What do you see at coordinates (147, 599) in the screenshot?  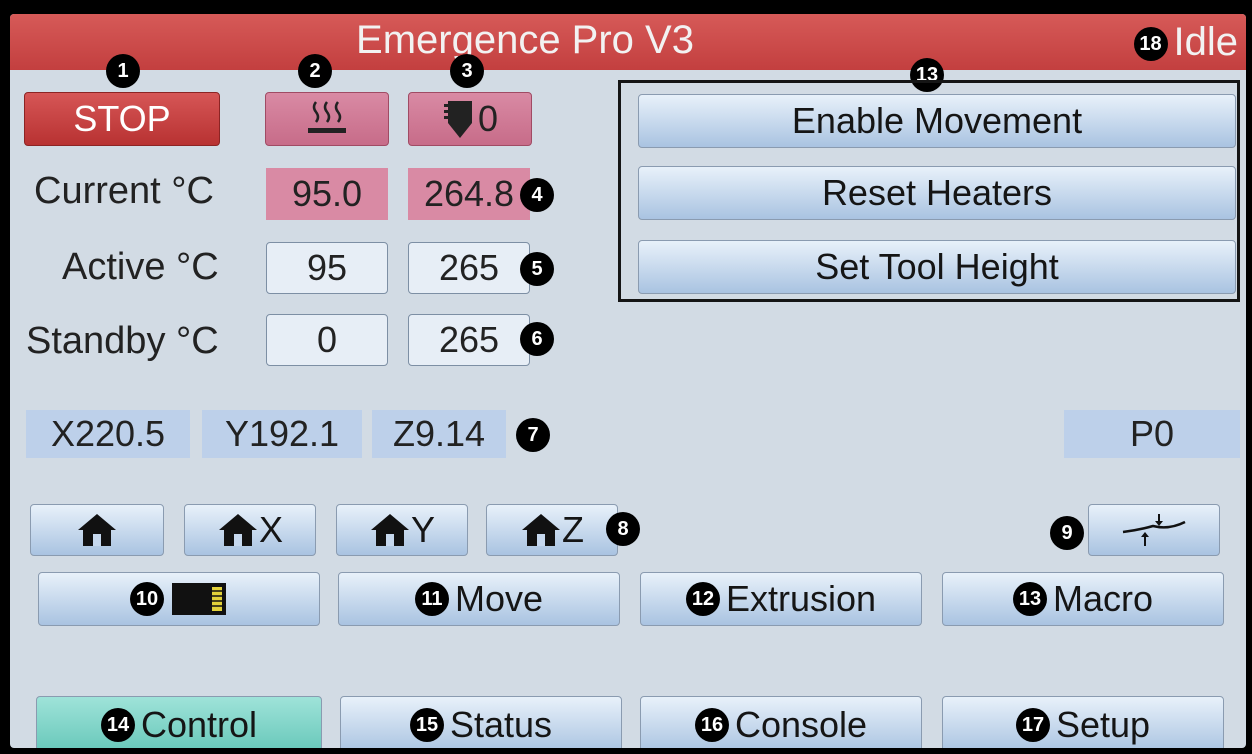 I see `marker-10: 10` at bounding box center [147, 599].